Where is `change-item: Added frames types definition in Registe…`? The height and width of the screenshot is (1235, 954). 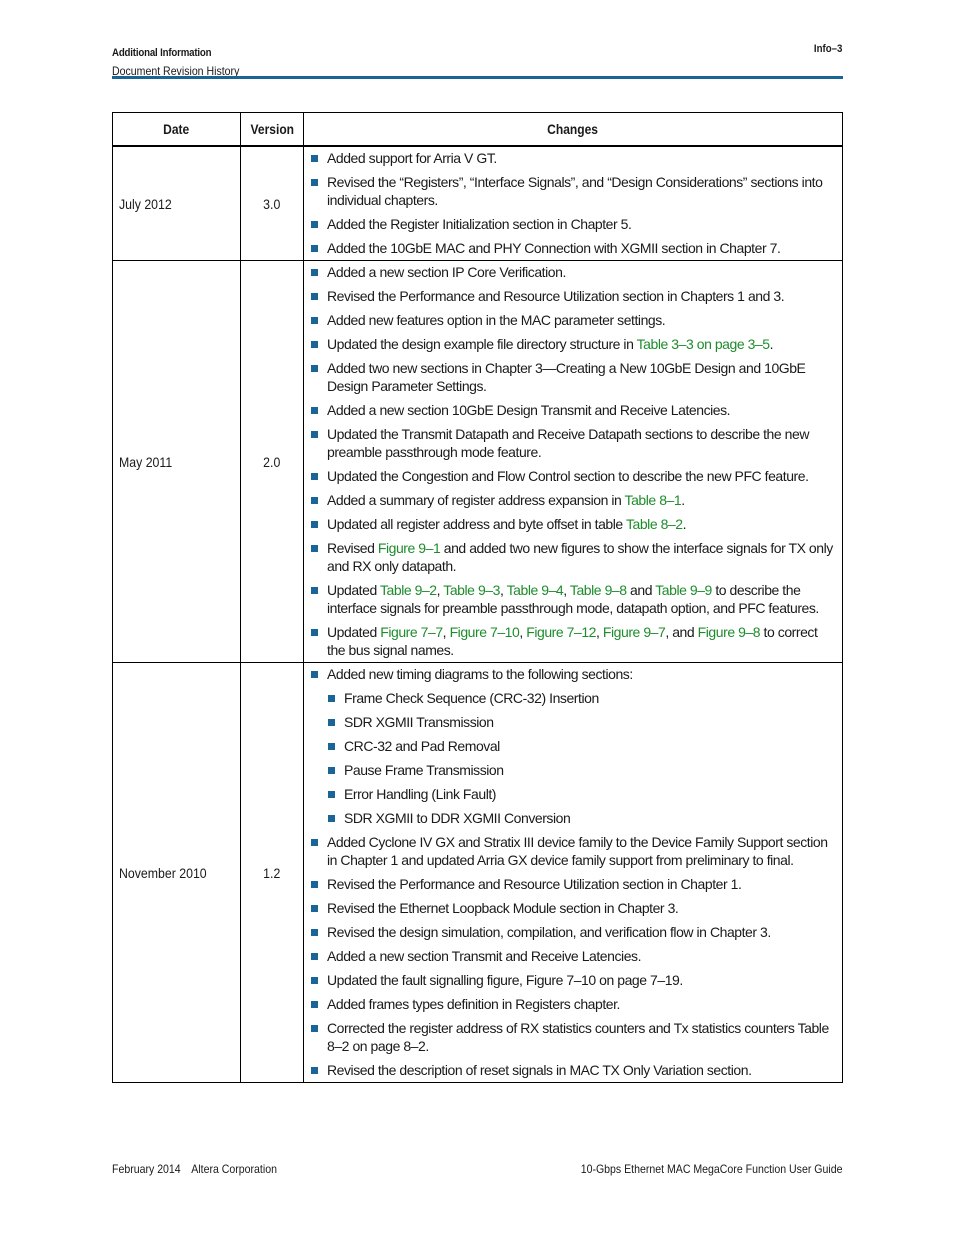
change-item: Added frames types definition in Registe… is located at coordinates (572, 1004).